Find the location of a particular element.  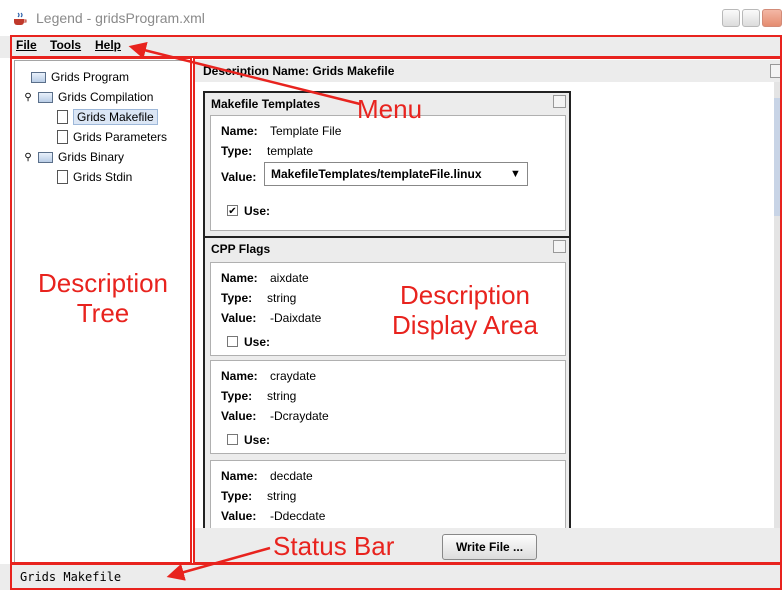

display-annotation-line2: Display Area is located at coordinates (465, 325).